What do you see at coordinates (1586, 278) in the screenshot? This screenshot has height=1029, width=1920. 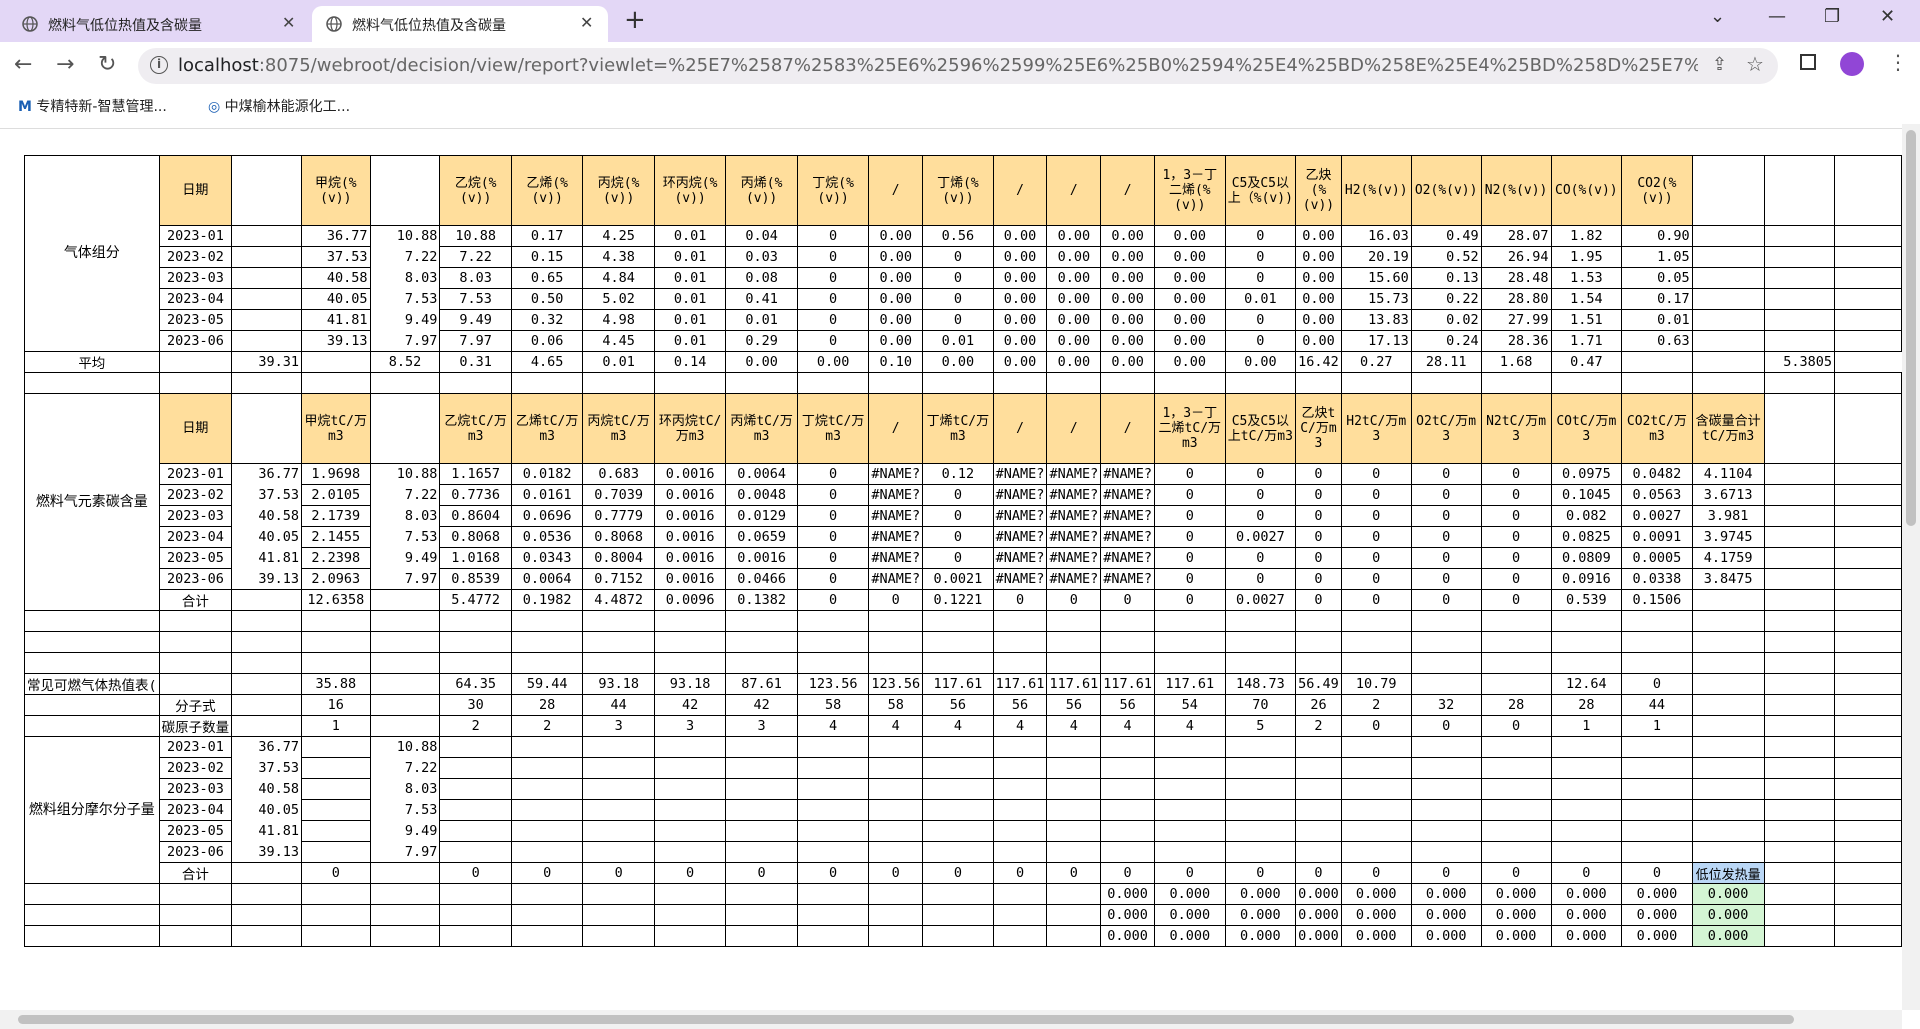 I see `table-cell: 1.53` at bounding box center [1586, 278].